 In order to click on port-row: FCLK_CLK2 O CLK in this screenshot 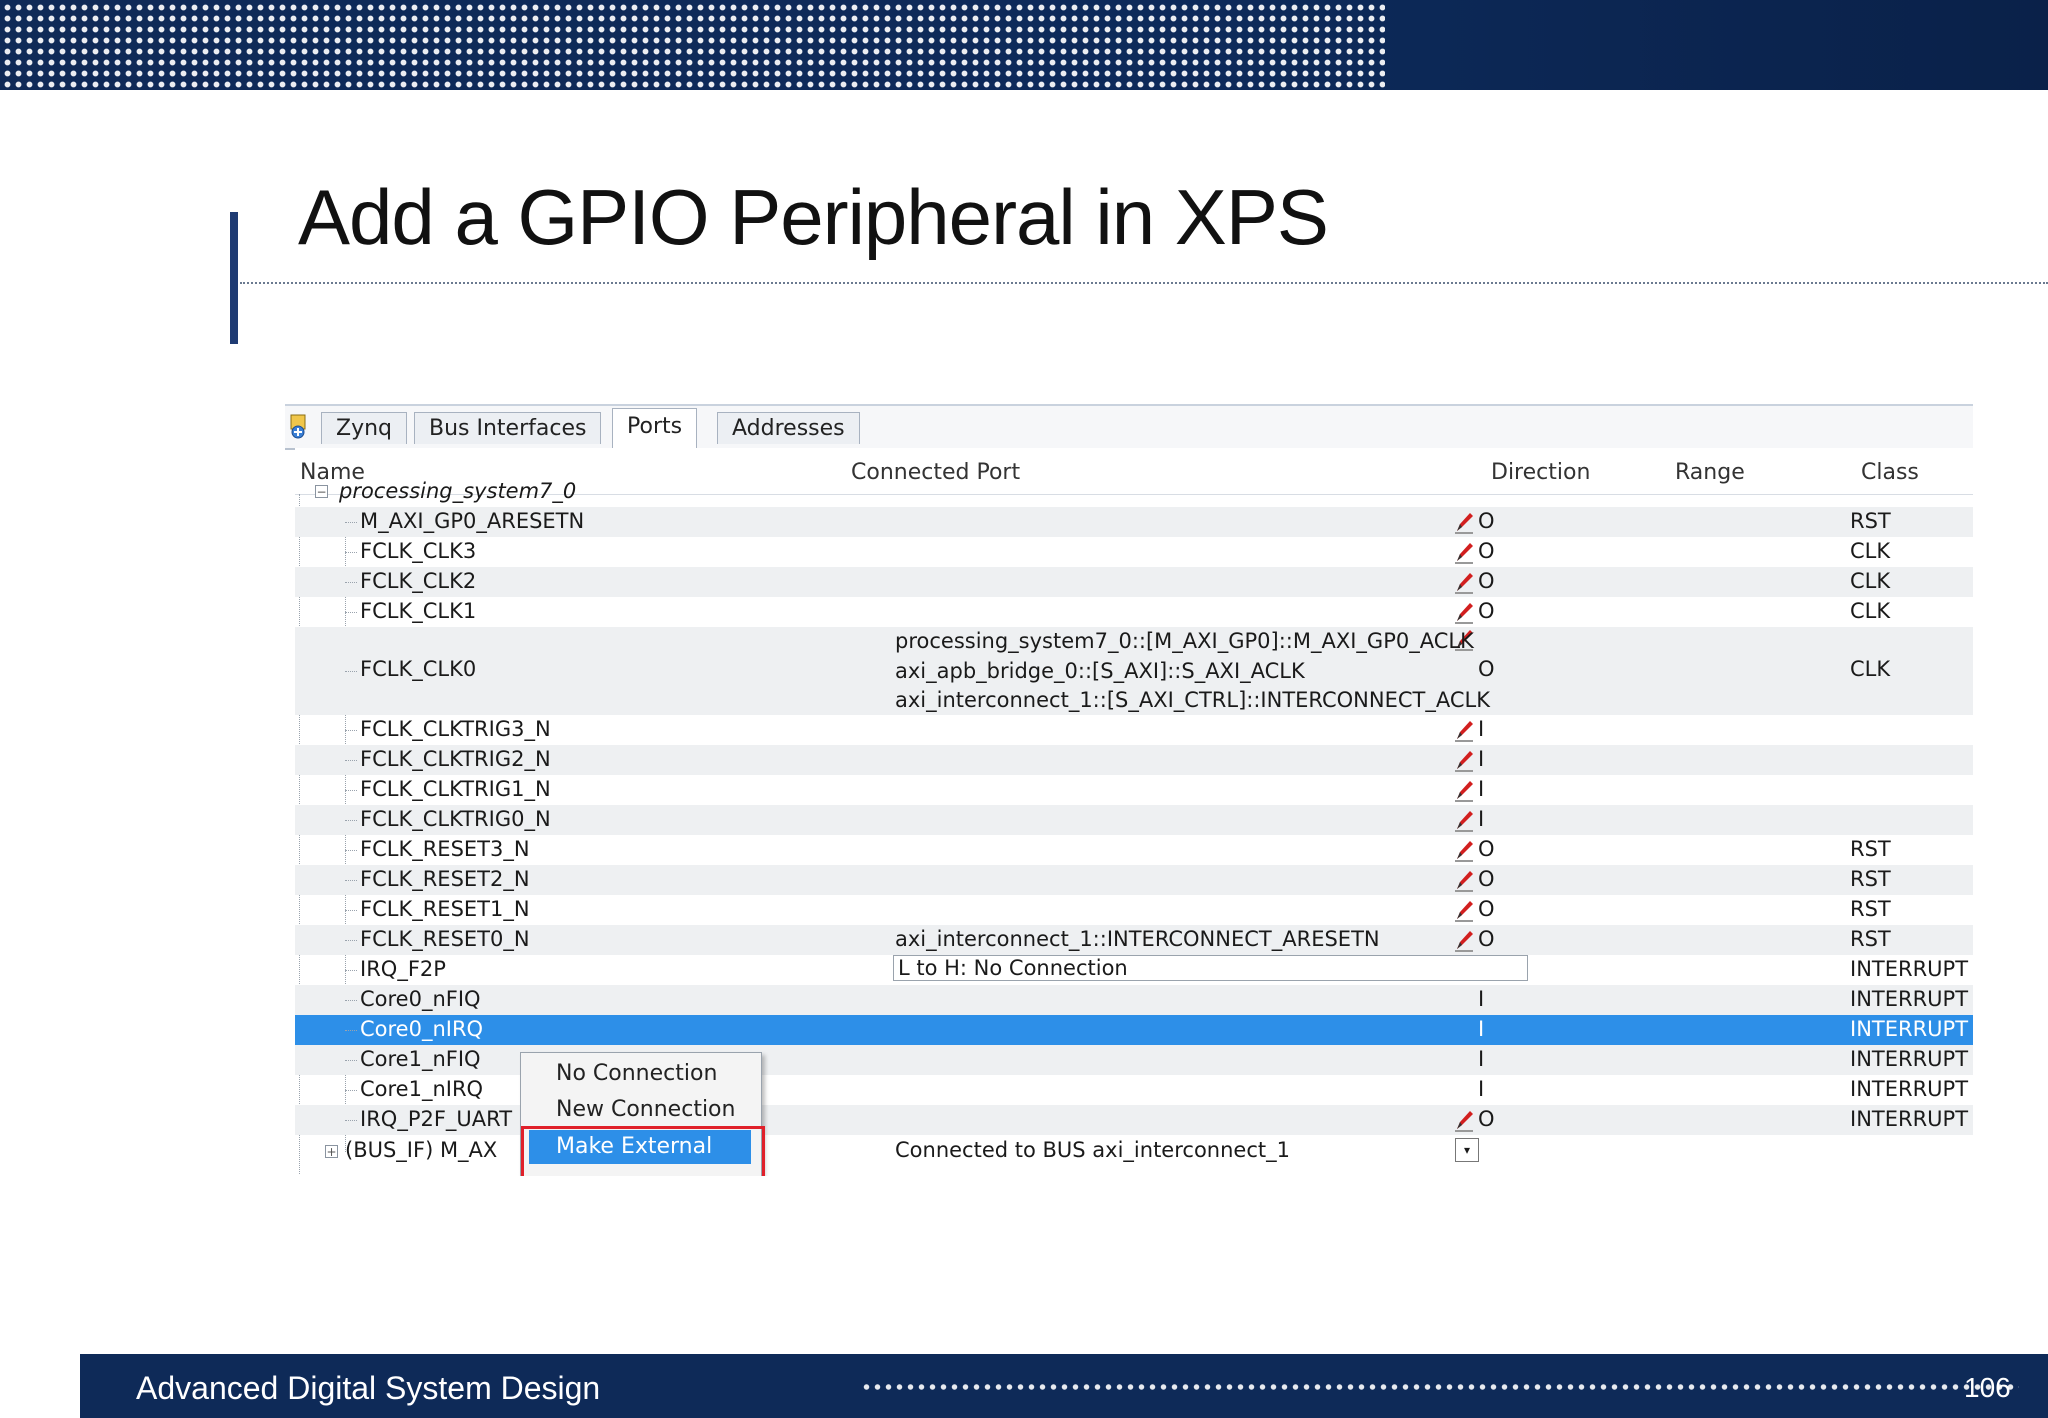, I will do `click(1134, 582)`.